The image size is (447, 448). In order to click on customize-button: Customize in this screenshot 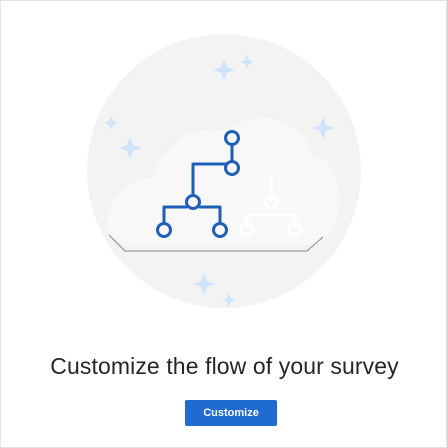, I will do `click(231, 413)`.